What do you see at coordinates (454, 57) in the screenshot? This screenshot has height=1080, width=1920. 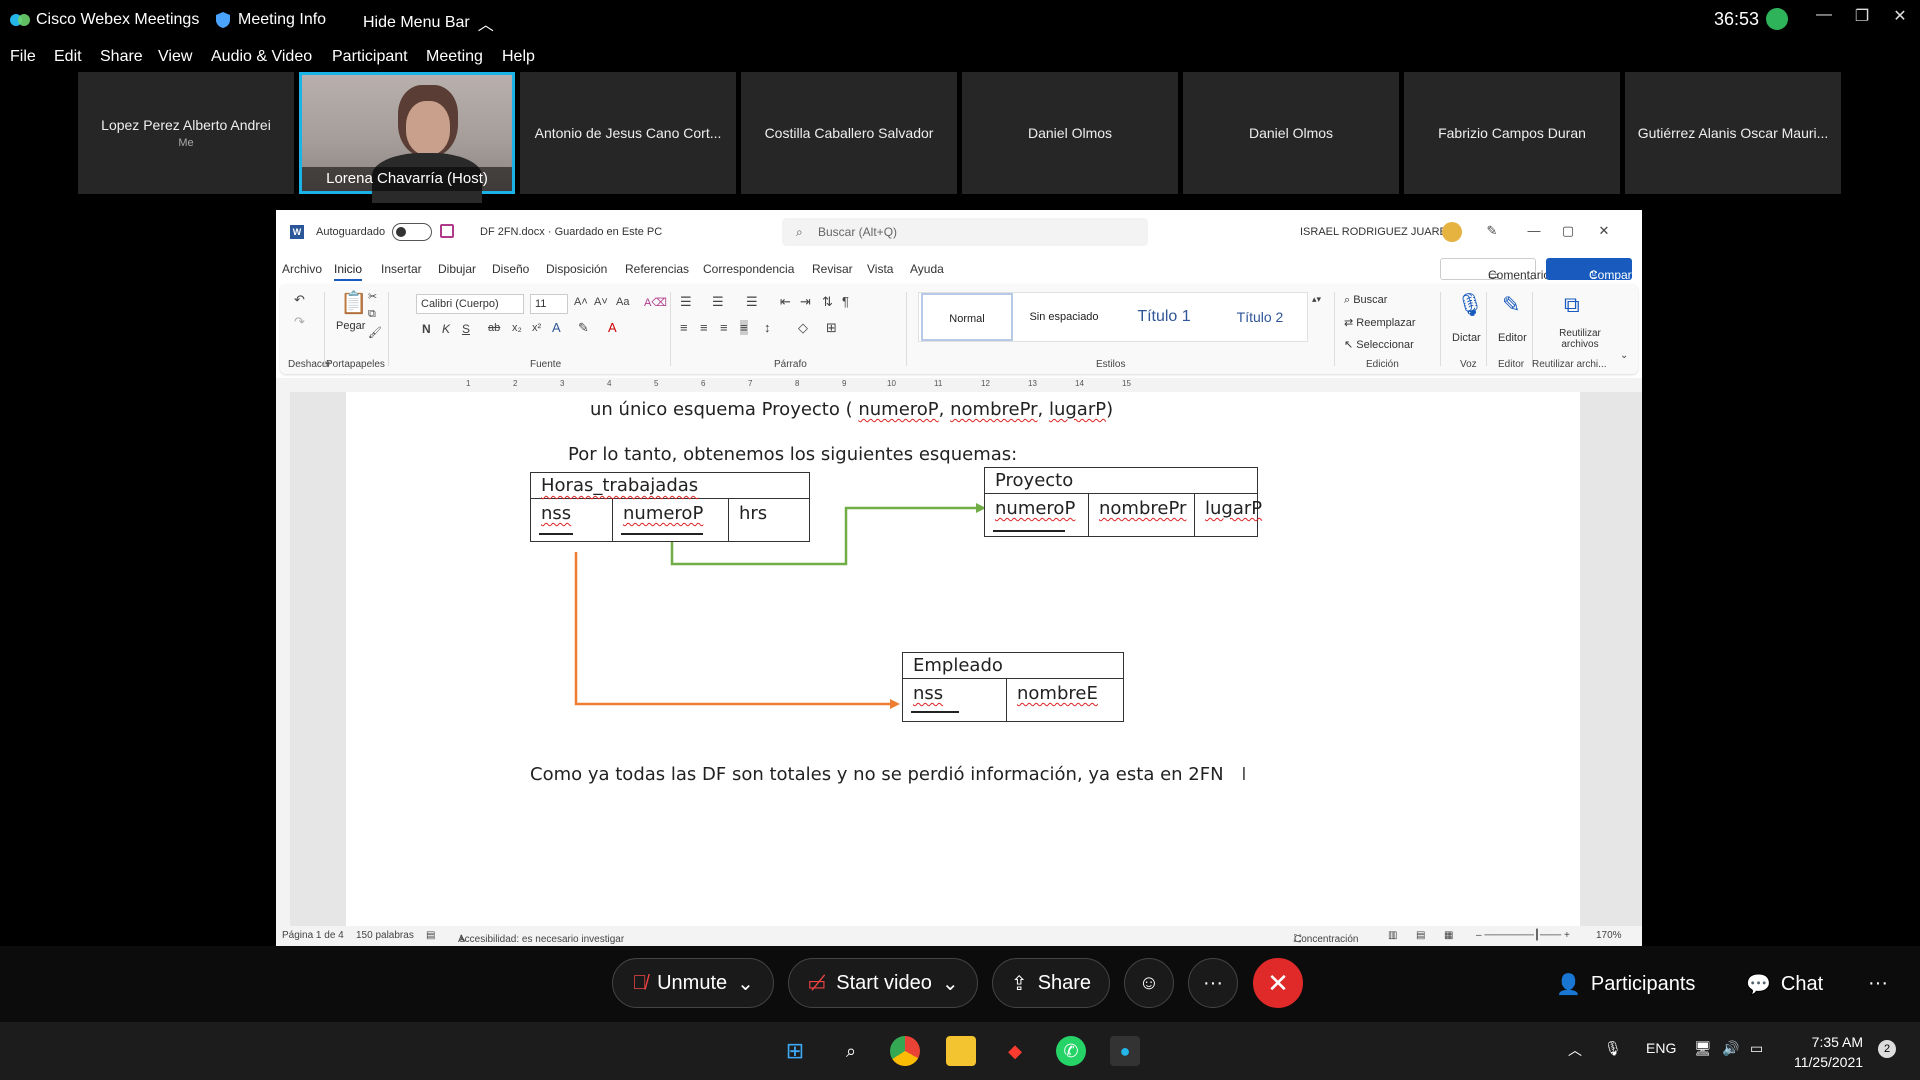 I see `menu-meeting: Meeting` at bounding box center [454, 57].